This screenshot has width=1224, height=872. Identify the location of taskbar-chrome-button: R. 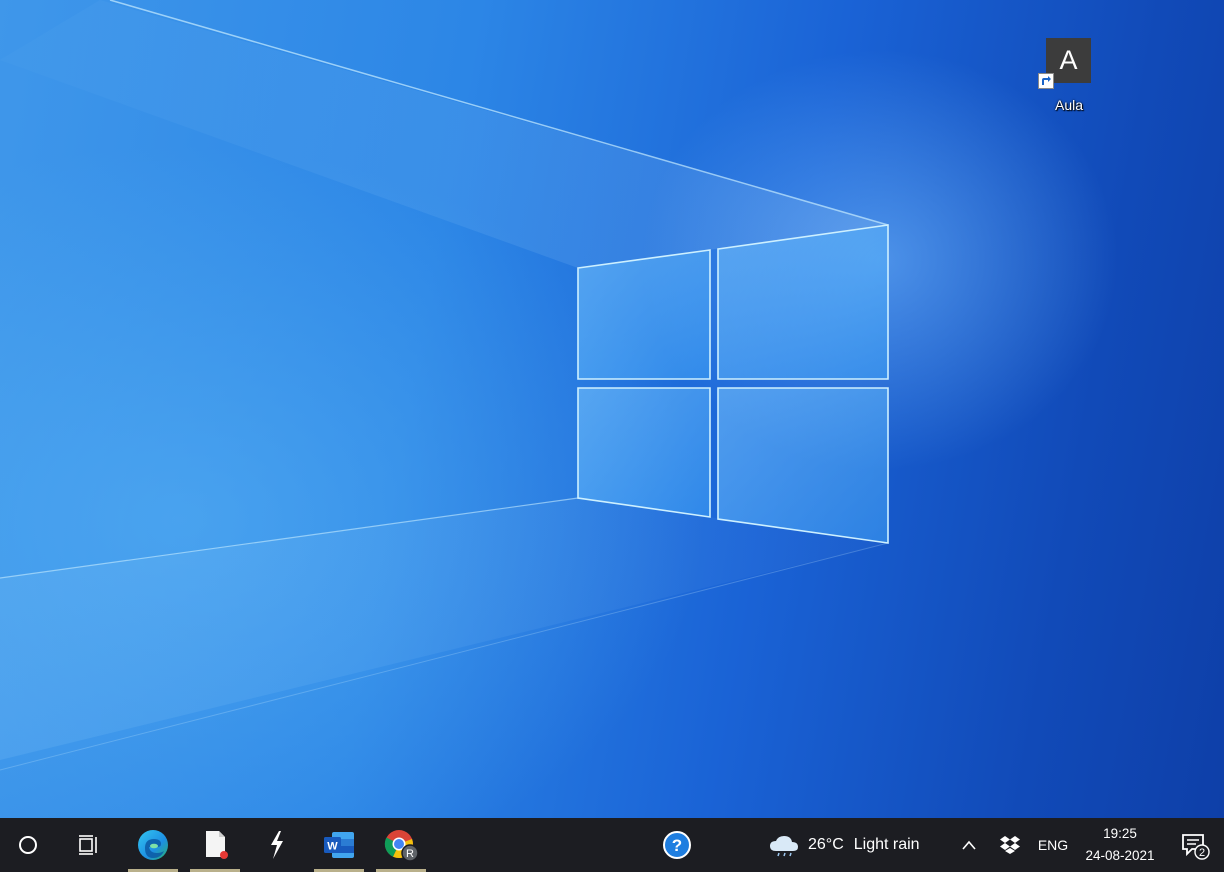
(401, 845).